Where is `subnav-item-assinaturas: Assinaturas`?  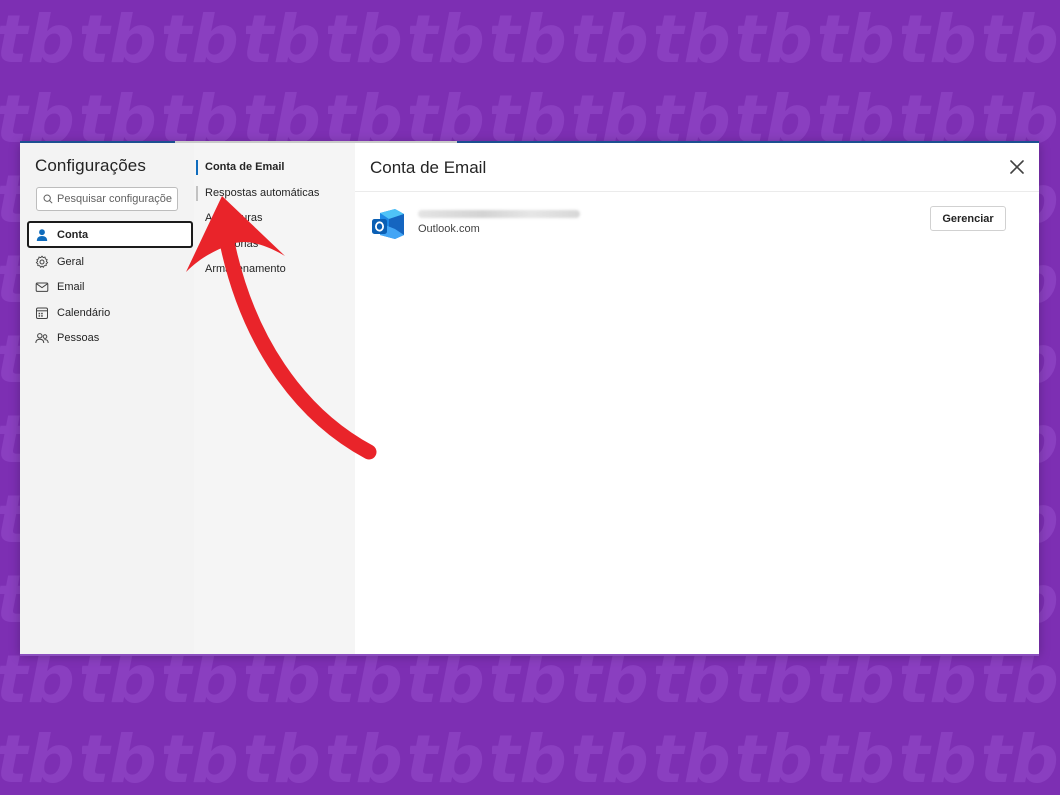
subnav-item-assinaturas: Assinaturas is located at coordinates (257, 218).